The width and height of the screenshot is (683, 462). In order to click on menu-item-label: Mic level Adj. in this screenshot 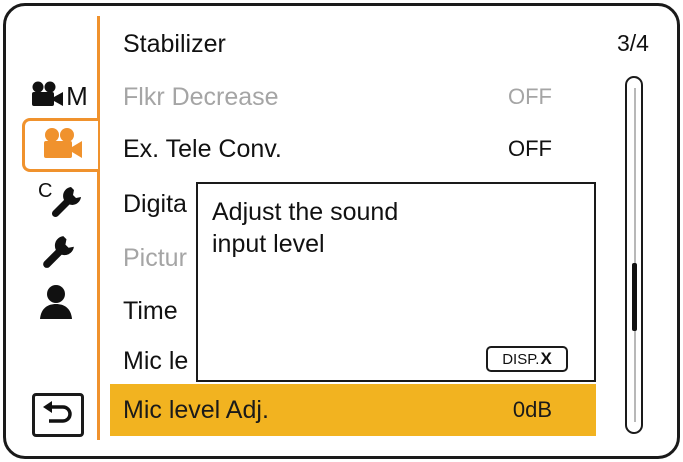, I will do `click(196, 409)`.